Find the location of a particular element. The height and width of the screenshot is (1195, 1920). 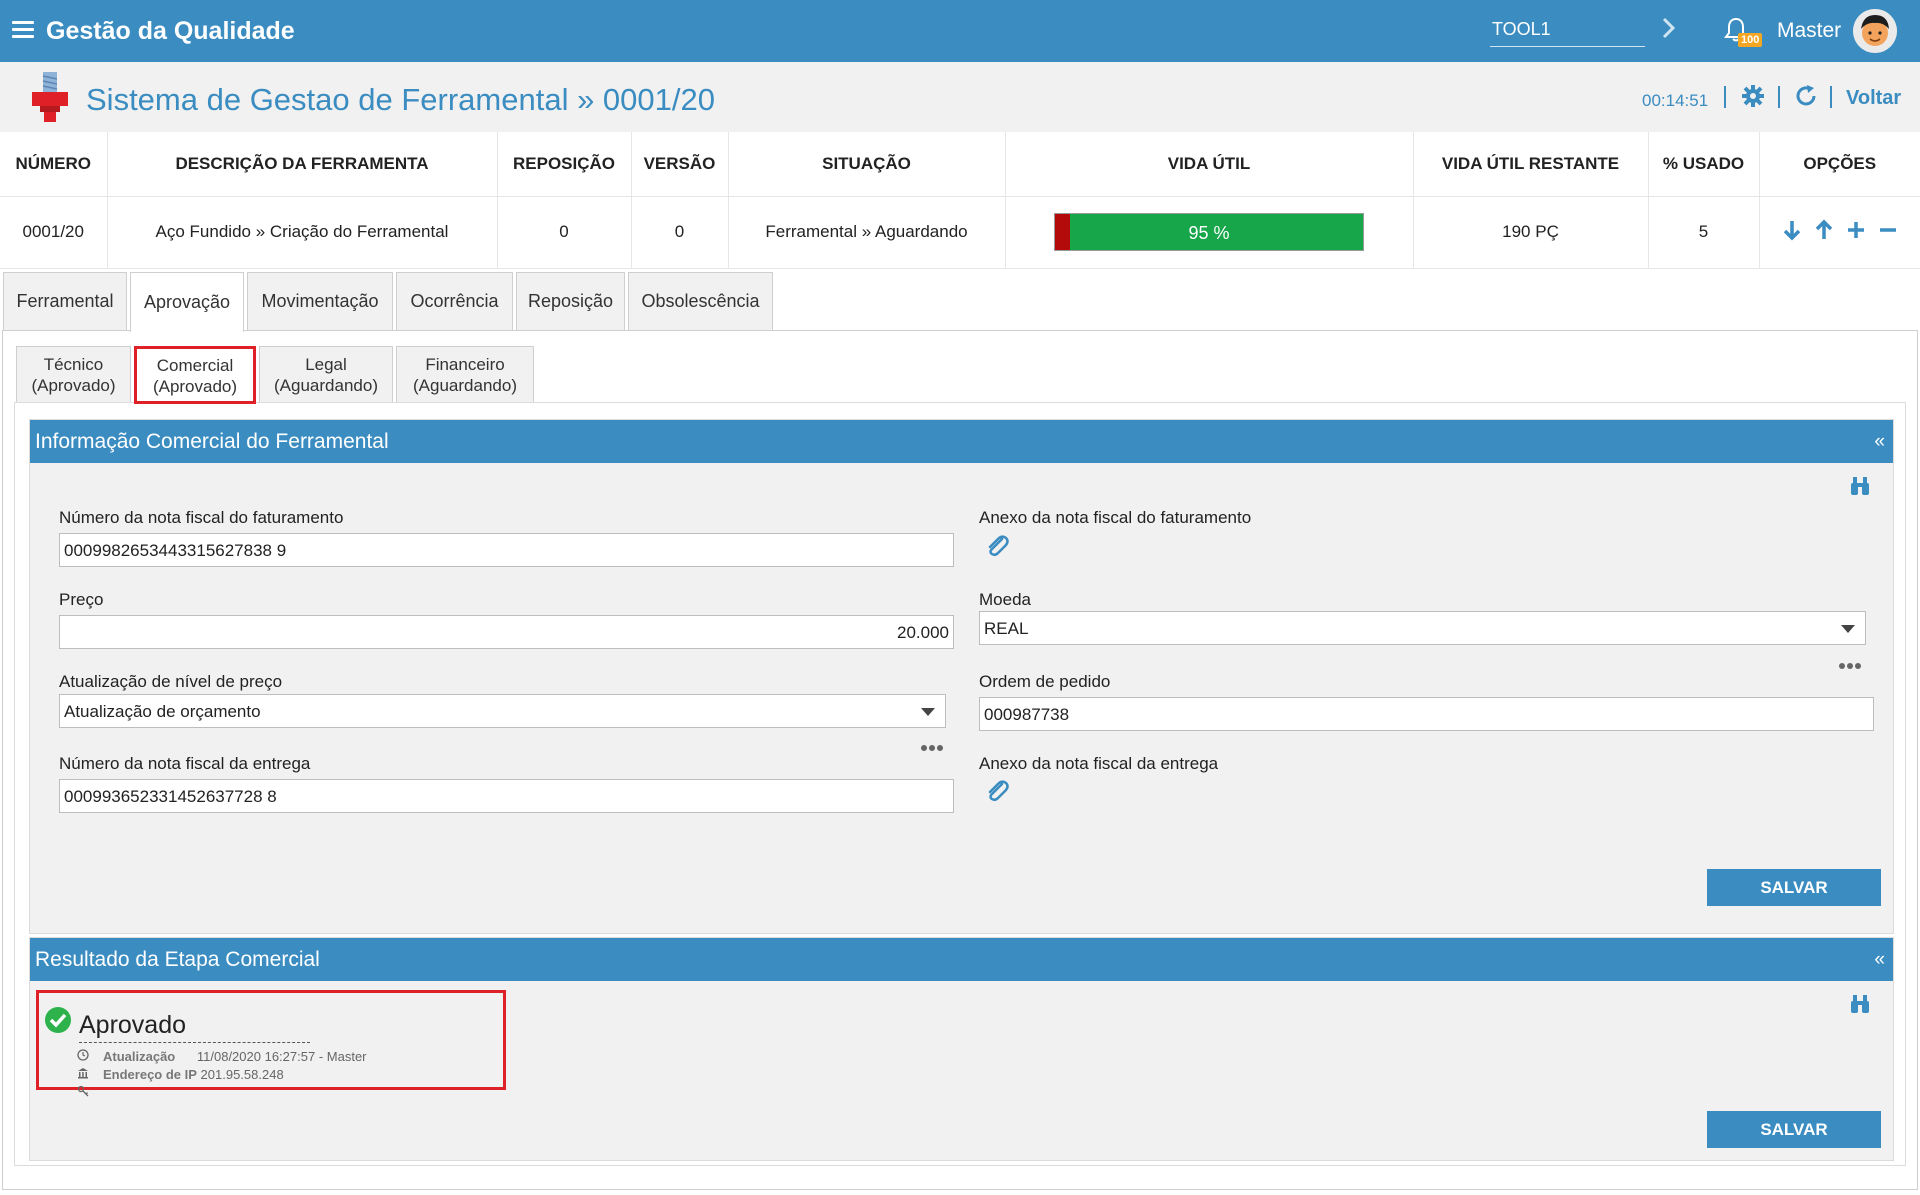

cell-usado: 5 is located at coordinates (1704, 232).